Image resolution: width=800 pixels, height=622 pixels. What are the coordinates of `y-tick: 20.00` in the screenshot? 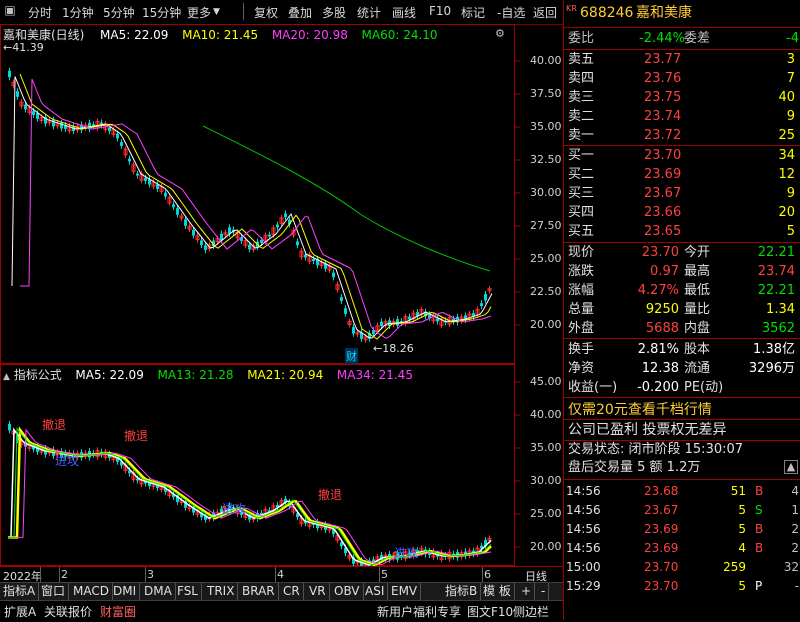 It's located at (546, 546).